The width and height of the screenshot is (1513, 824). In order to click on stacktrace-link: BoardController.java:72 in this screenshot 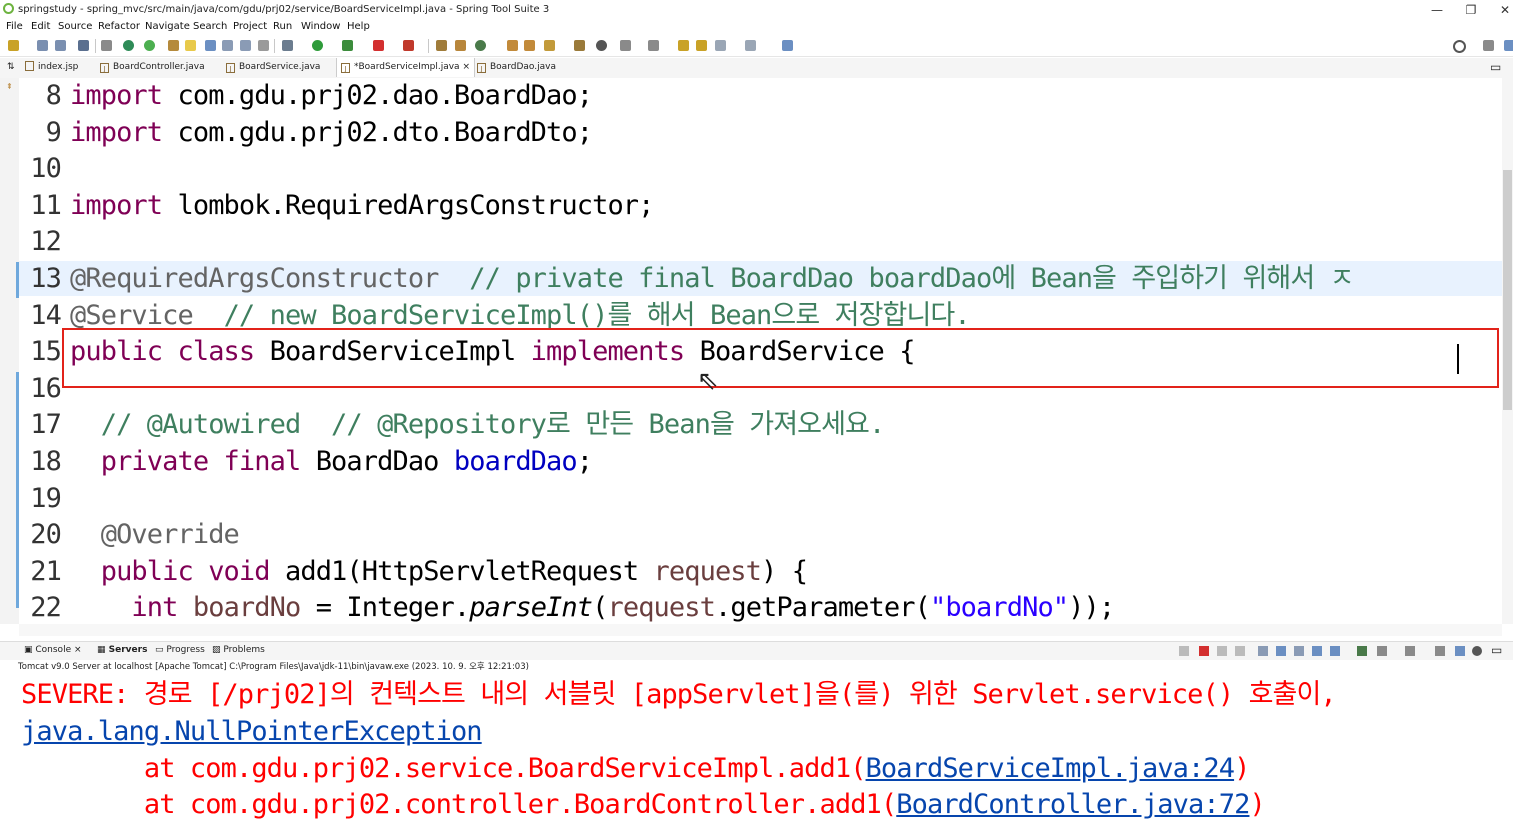, I will do `click(1073, 804)`.